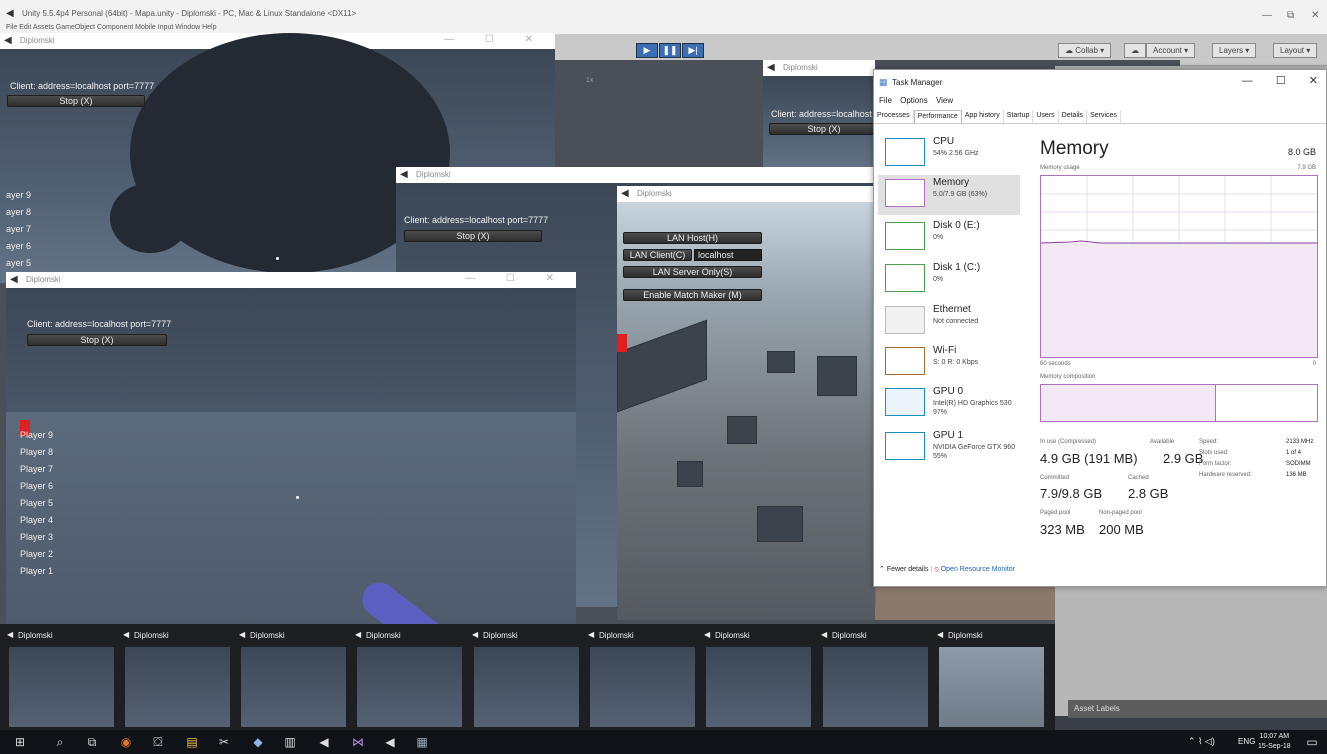  I want to click on search-icon: ⌕, so click(60, 742).